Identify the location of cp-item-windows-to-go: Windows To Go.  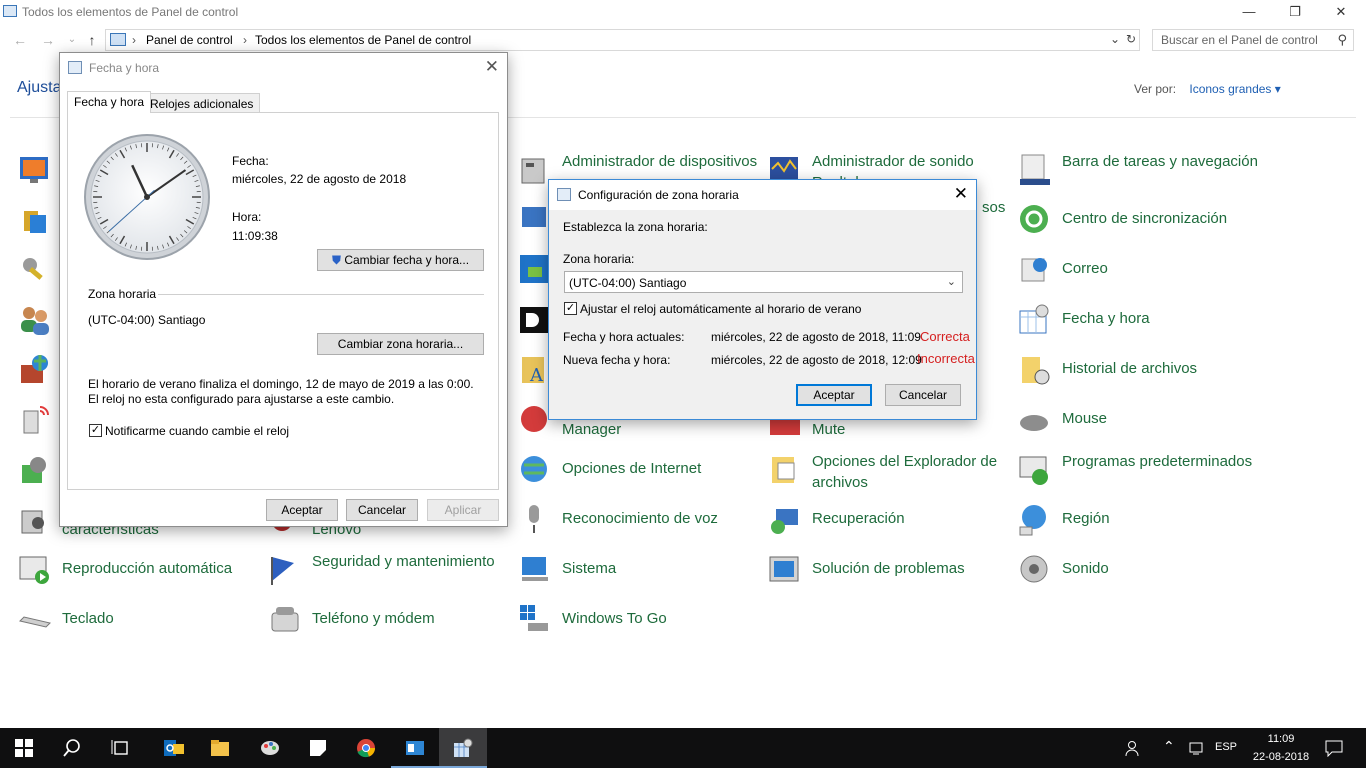
(638, 628).